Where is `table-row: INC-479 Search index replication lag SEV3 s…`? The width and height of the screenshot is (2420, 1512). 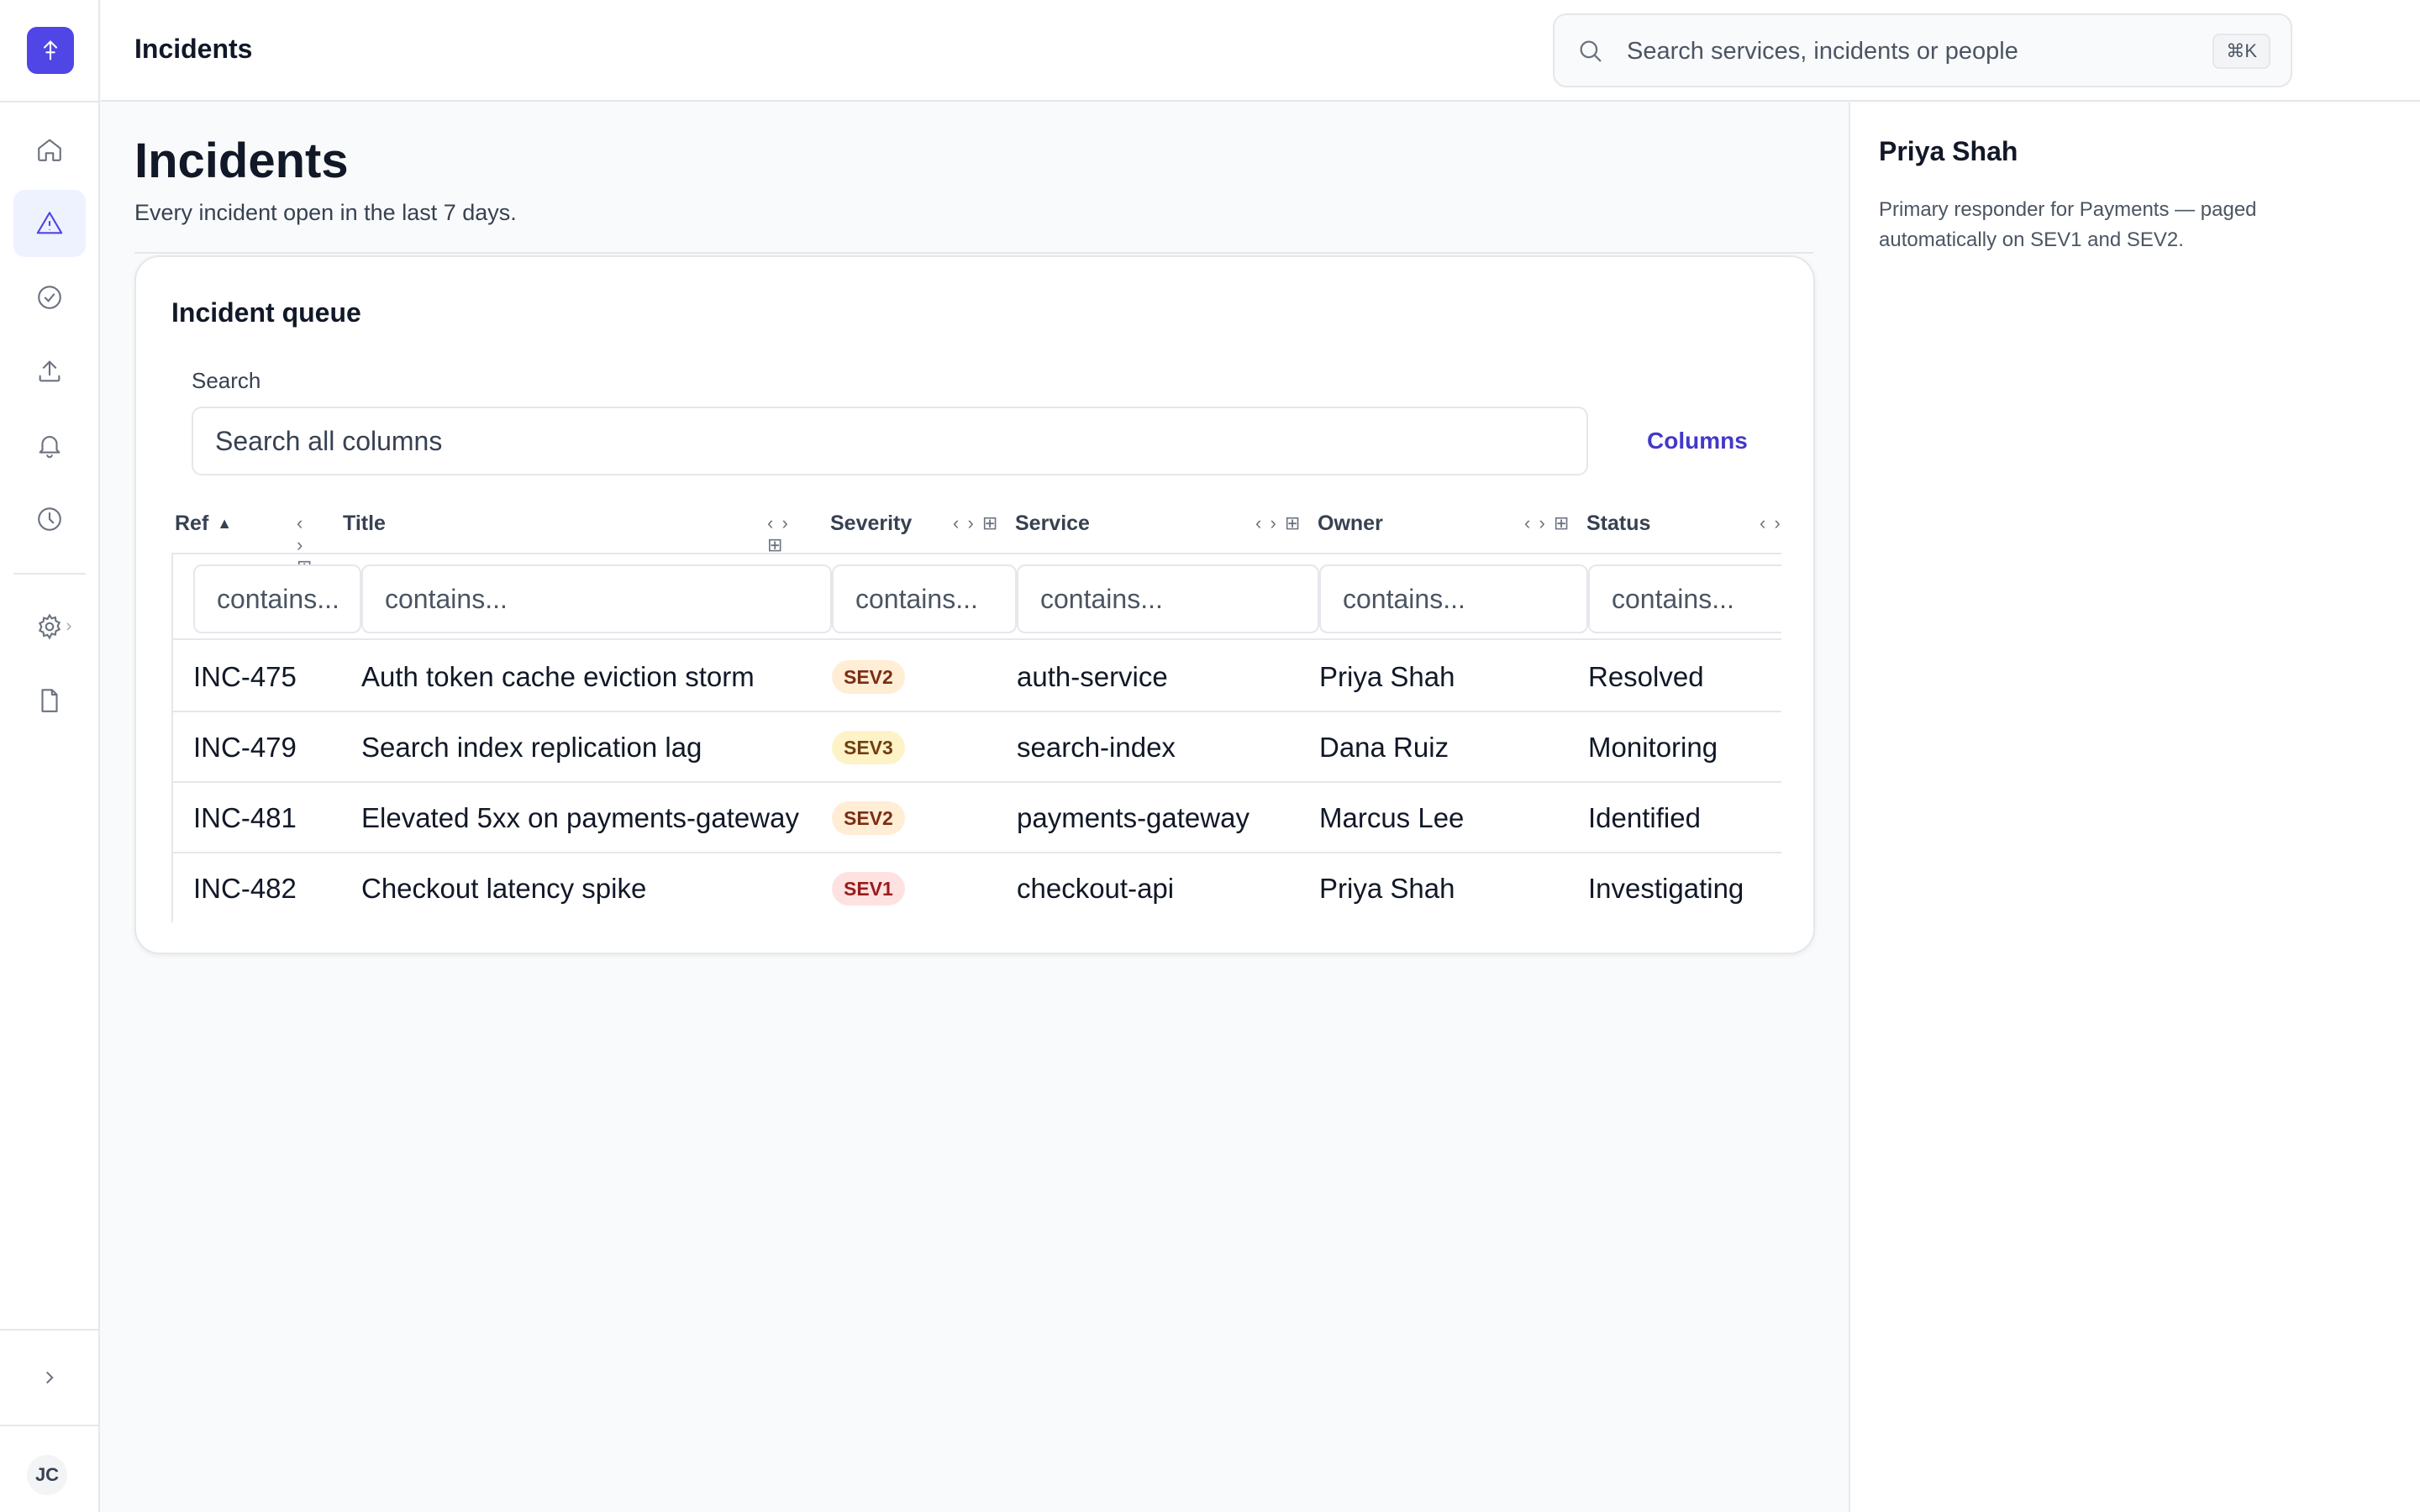 table-row: INC-479 Search index replication lag SEV3 s… is located at coordinates (976, 747).